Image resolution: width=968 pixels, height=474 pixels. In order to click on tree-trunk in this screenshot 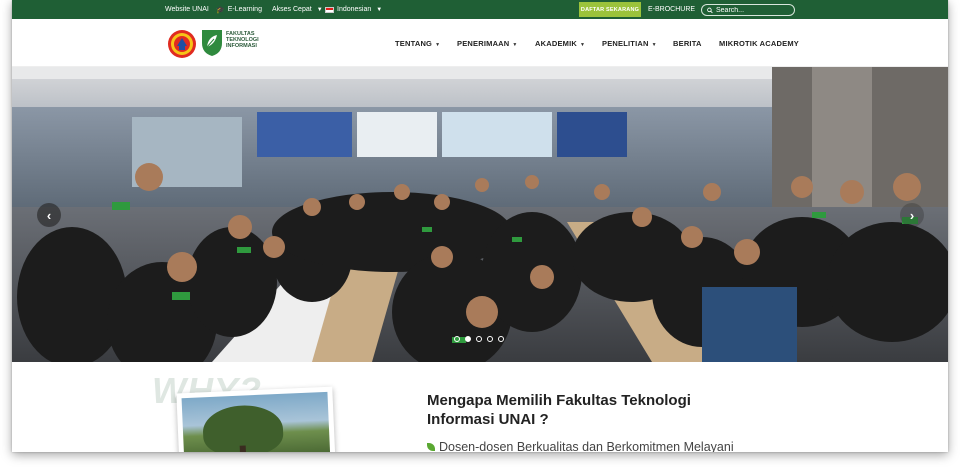, I will do `click(243, 448)`.